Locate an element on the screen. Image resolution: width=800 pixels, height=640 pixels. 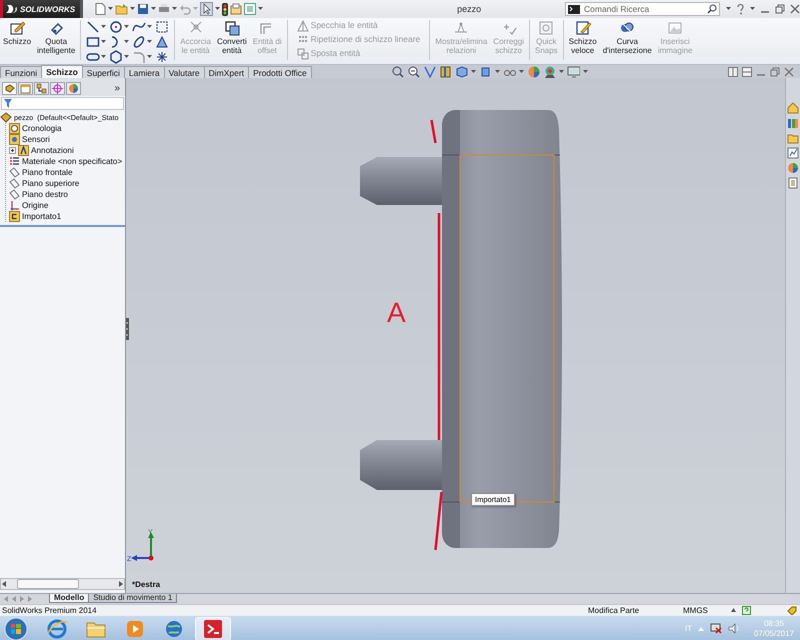
filter-icon is located at coordinates (8, 103).